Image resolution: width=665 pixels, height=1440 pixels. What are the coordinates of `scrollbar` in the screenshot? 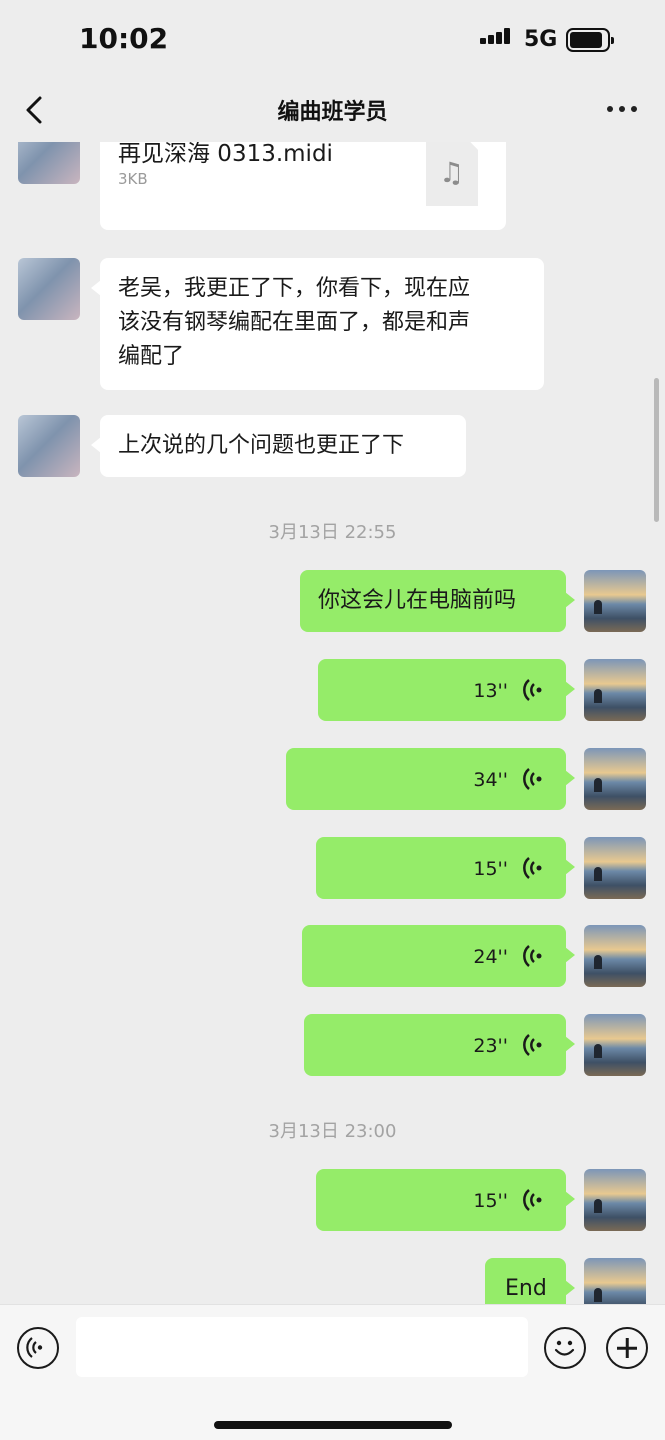 It's located at (656, 450).